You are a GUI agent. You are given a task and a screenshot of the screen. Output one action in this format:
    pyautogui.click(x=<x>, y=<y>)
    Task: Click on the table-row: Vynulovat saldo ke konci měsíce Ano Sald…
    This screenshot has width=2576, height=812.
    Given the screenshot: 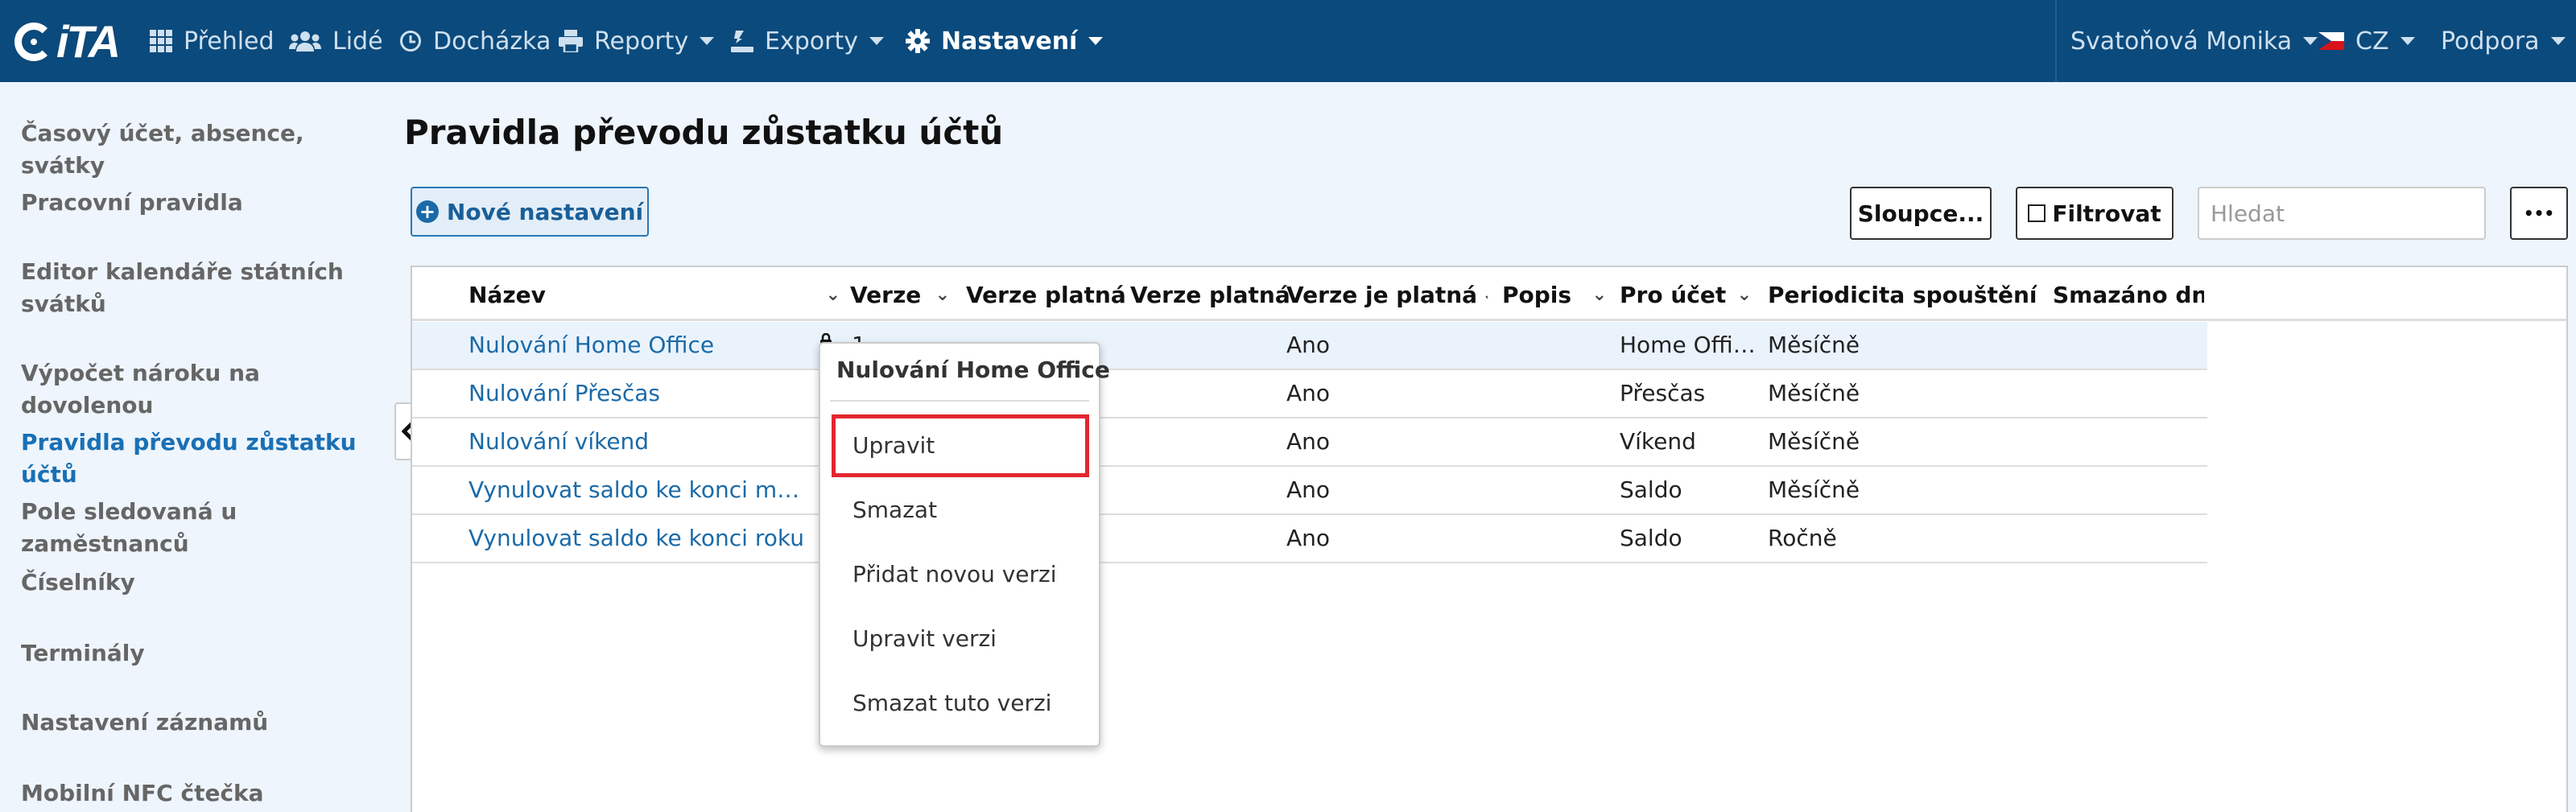 What is the action you would take?
    pyautogui.click(x=1309, y=491)
    